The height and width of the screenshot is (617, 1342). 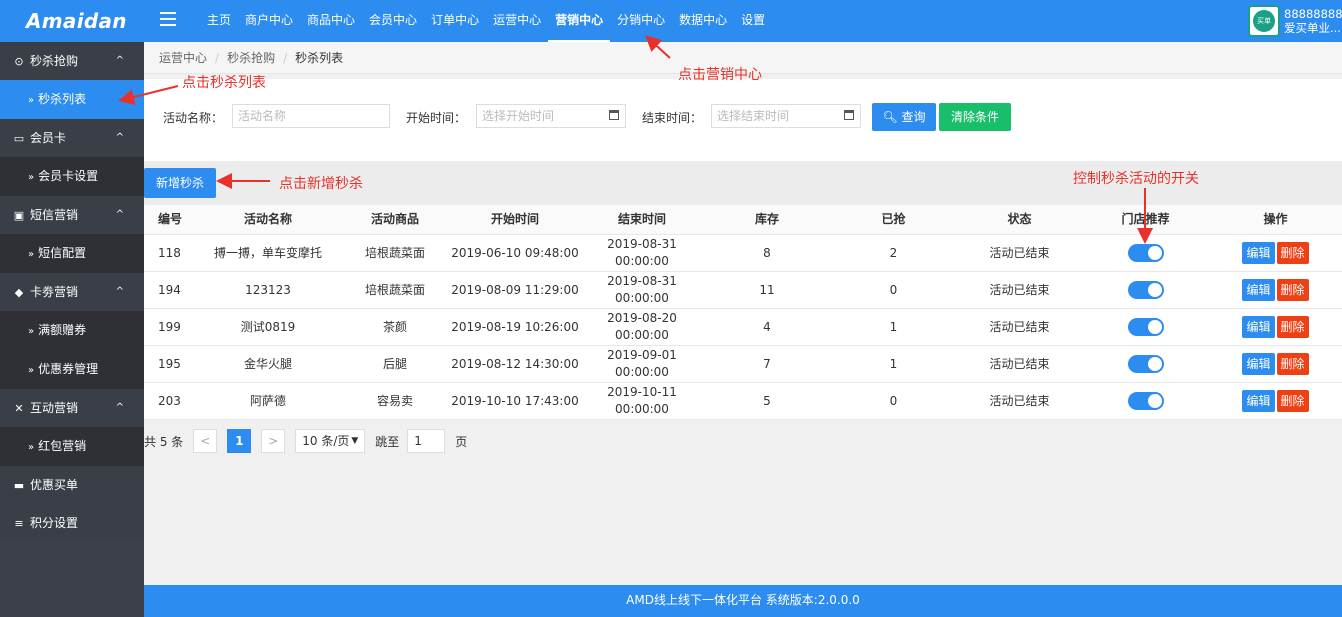 What do you see at coordinates (193, 118) in the screenshot?
I see `name-label: 活动名称：` at bounding box center [193, 118].